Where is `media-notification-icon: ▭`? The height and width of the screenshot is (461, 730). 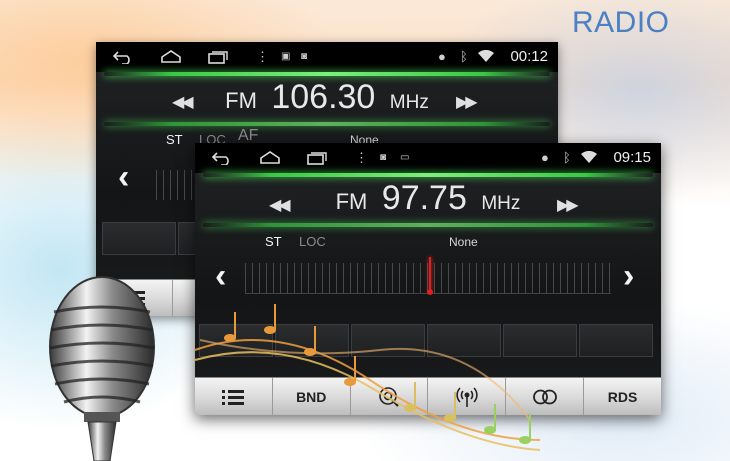
media-notification-icon: ▭ is located at coordinates (405, 157).